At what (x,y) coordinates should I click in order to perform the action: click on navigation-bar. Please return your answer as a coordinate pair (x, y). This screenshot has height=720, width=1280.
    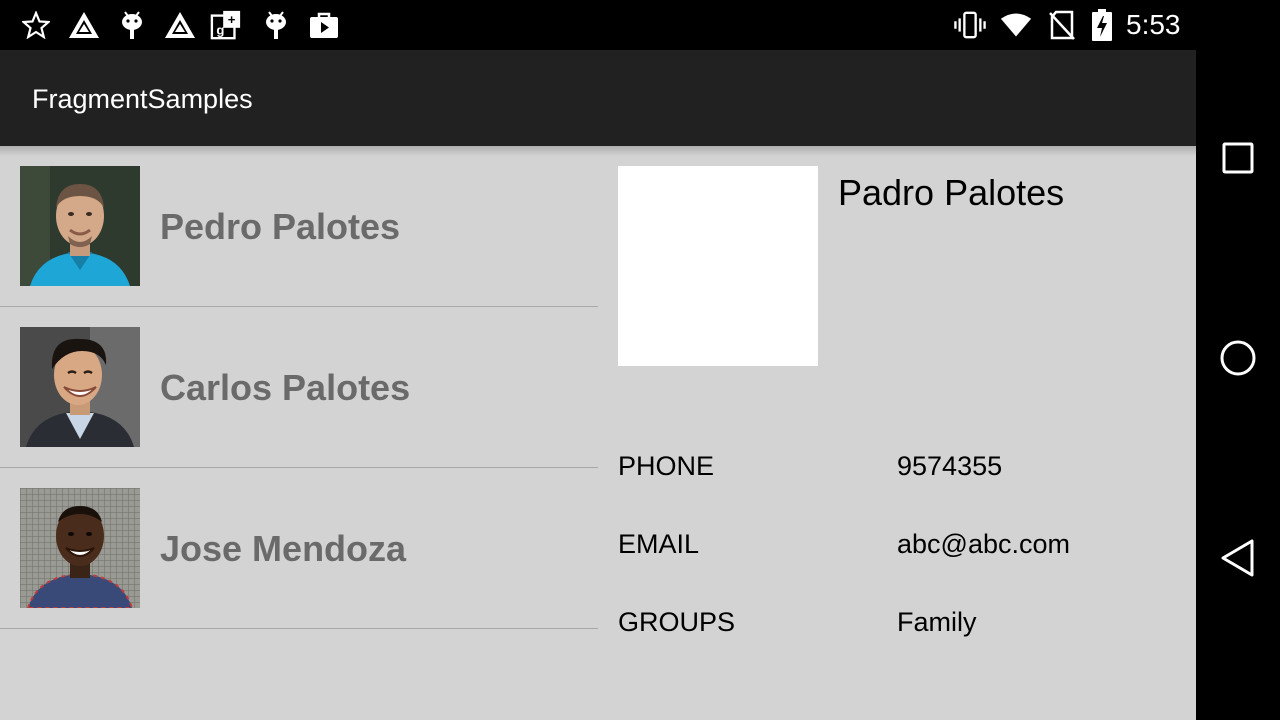
    Looking at the image, I should click on (1238, 360).